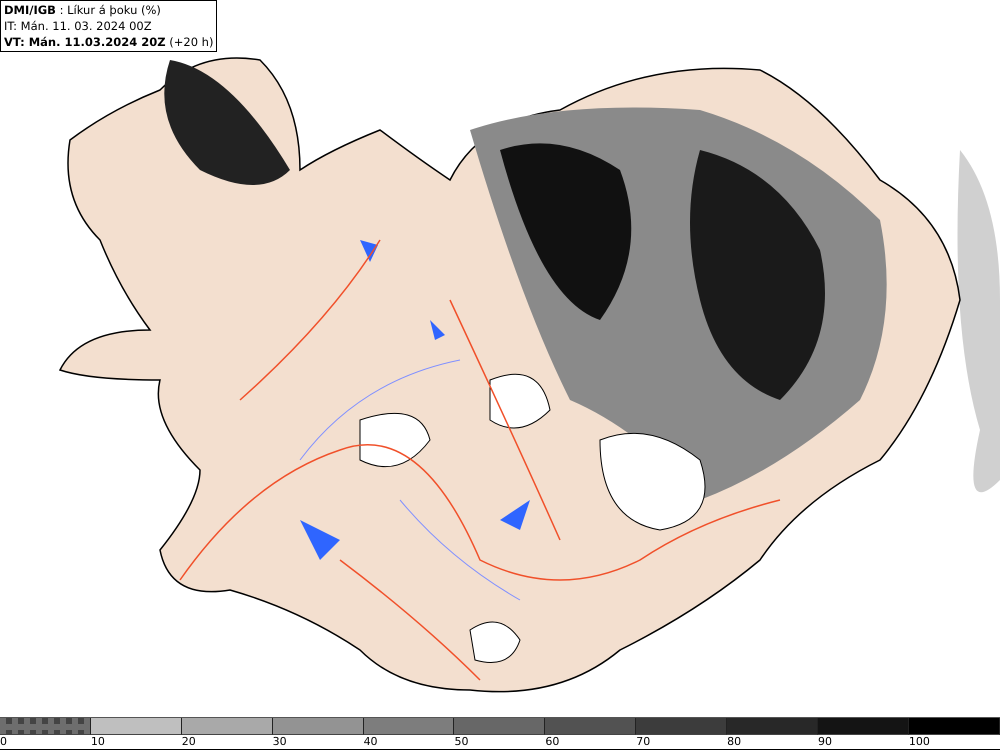 This screenshot has width=1000, height=750. What do you see at coordinates (109, 42) in the screenshot?
I see `info-text: VT: Mán. 11.03.2024 20Z (+20 h)` at bounding box center [109, 42].